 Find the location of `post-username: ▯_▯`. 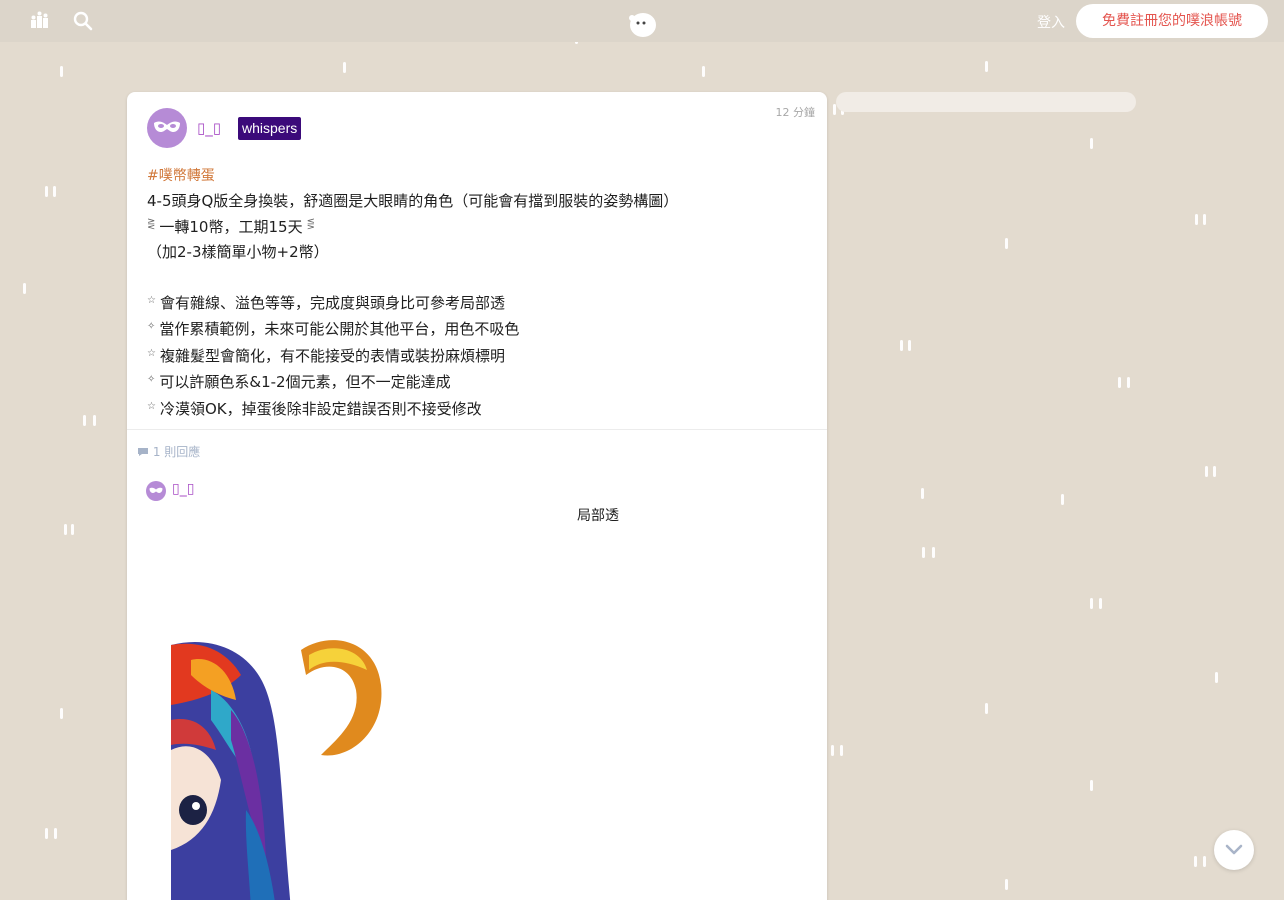

post-username: ▯_▯ is located at coordinates (209, 128).